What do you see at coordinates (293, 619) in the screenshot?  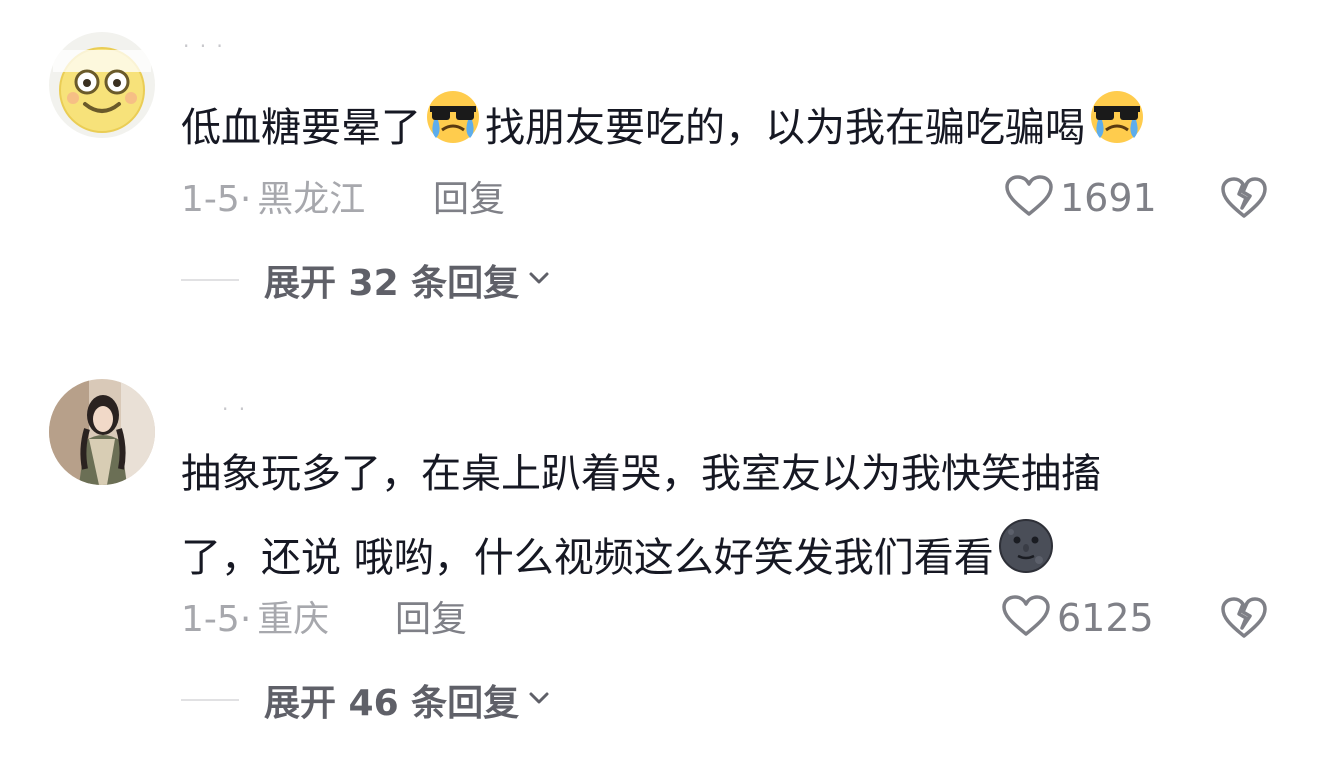 I see `comment-location: 重庆` at bounding box center [293, 619].